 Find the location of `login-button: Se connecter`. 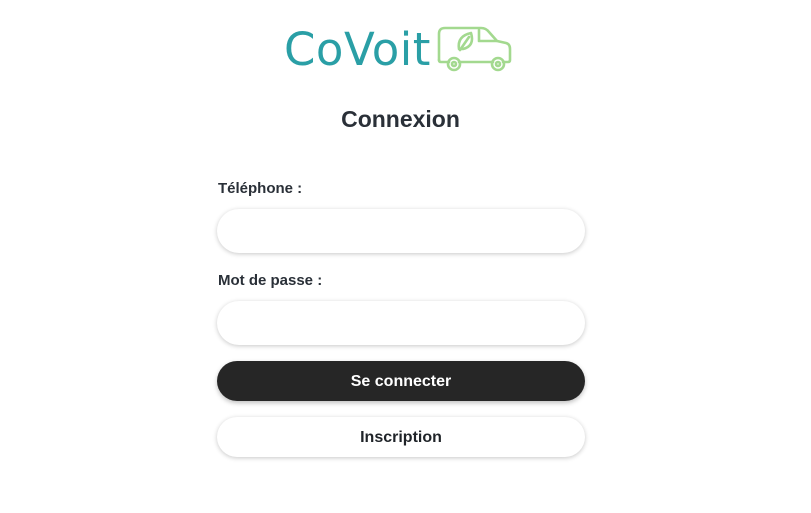

login-button: Se connecter is located at coordinates (401, 381).